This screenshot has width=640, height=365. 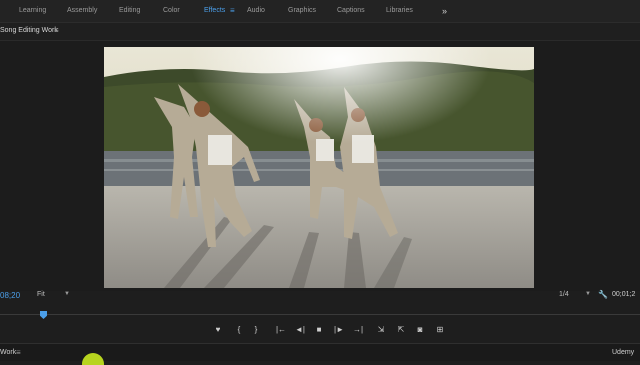 I want to click on wrench-icon: 🔧, so click(x=603, y=294).